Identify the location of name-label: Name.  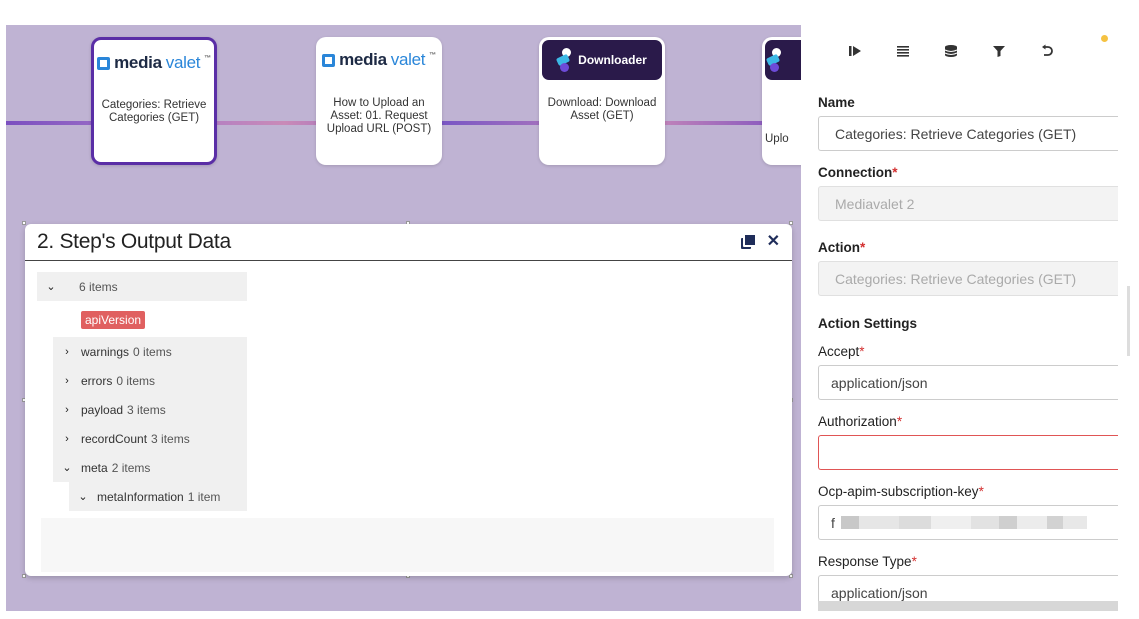
(836, 102).